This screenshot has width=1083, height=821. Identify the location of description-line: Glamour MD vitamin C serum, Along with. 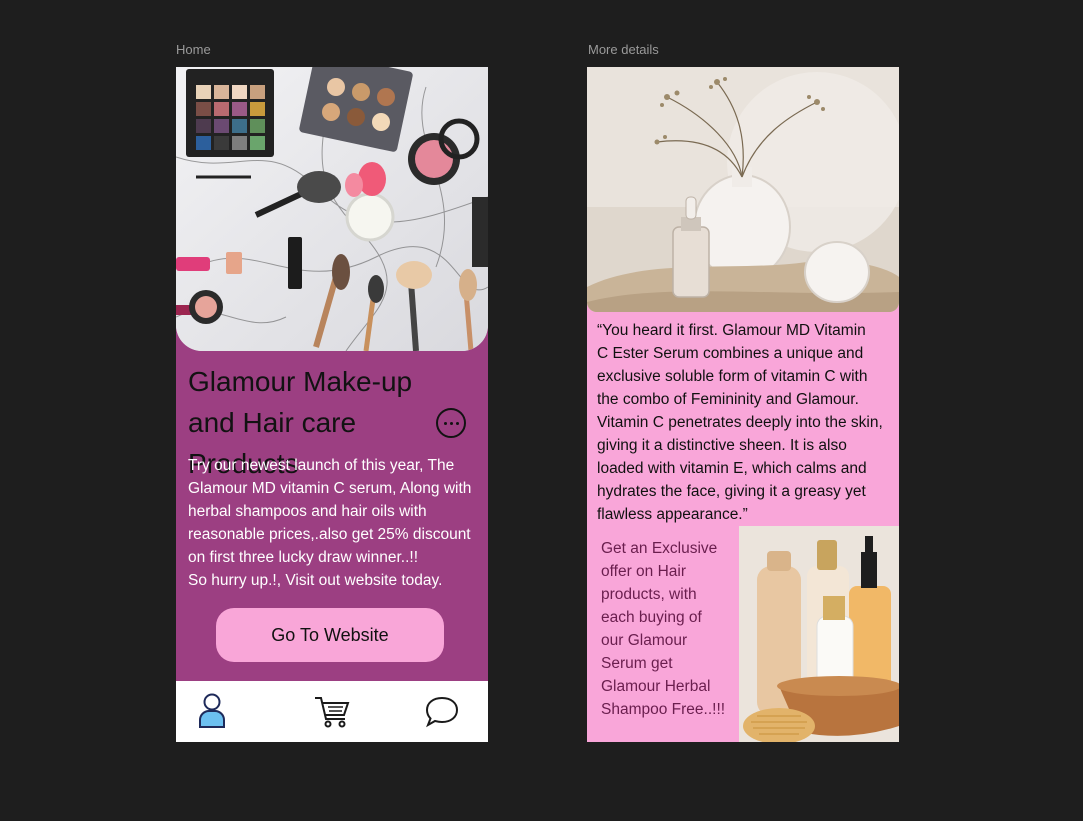
(330, 488).